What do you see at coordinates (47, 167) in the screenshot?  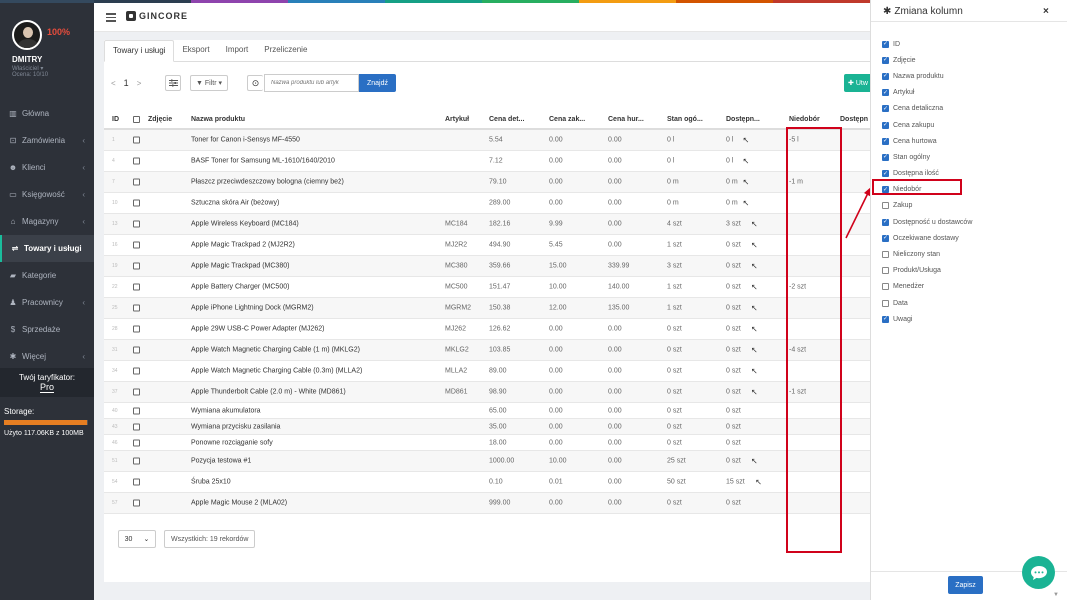 I see `sidebar-item: ☻ Klienci ‹` at bounding box center [47, 167].